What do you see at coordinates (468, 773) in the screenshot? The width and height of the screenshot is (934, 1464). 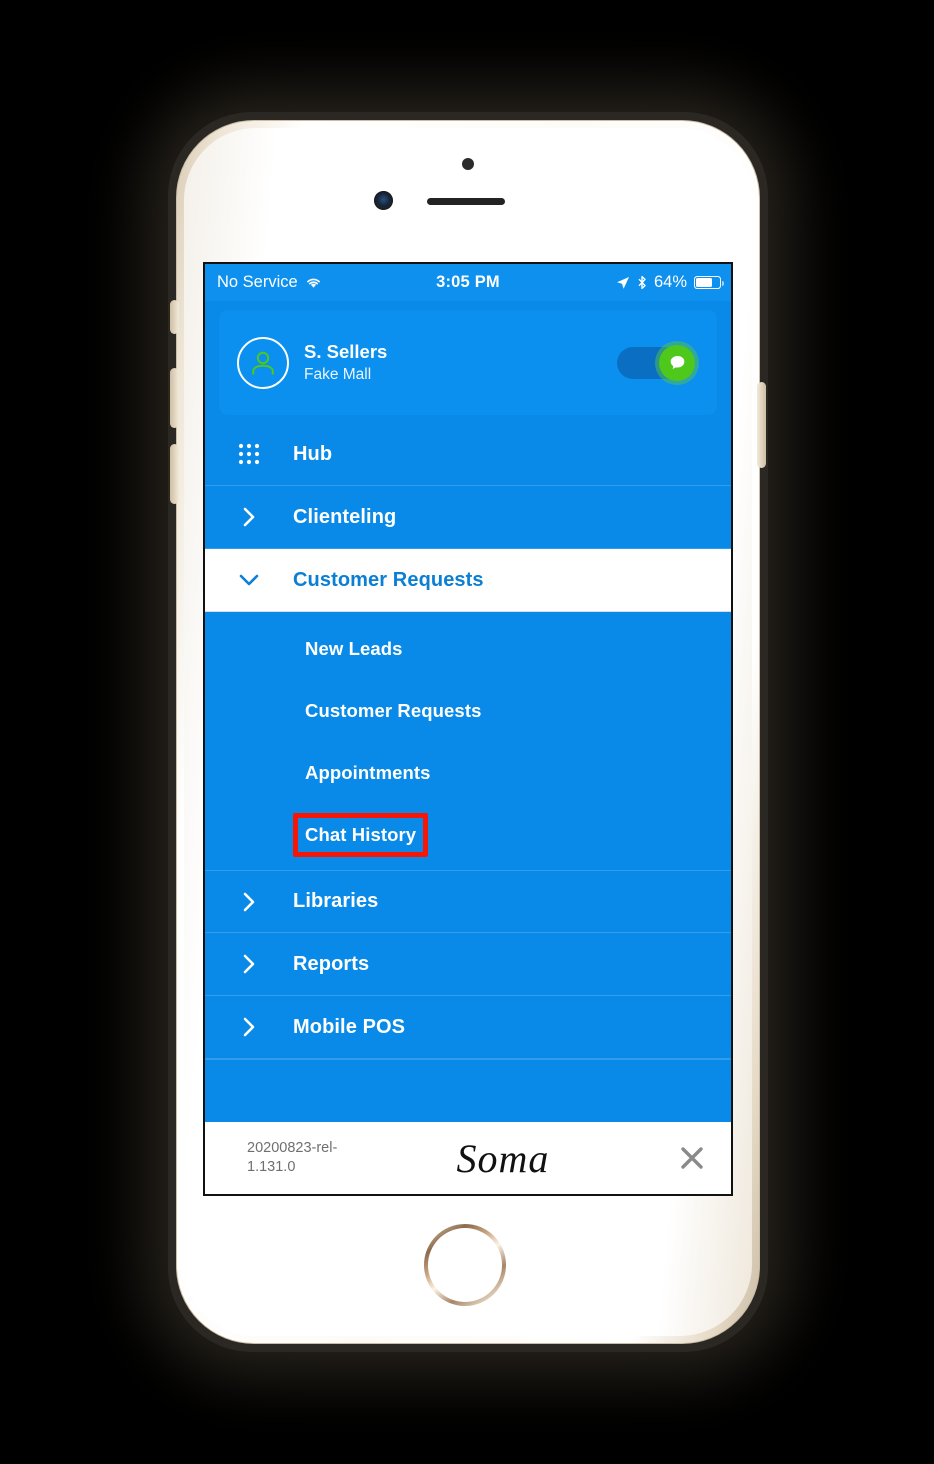 I see `submenu-item-appointments: Appointments` at bounding box center [468, 773].